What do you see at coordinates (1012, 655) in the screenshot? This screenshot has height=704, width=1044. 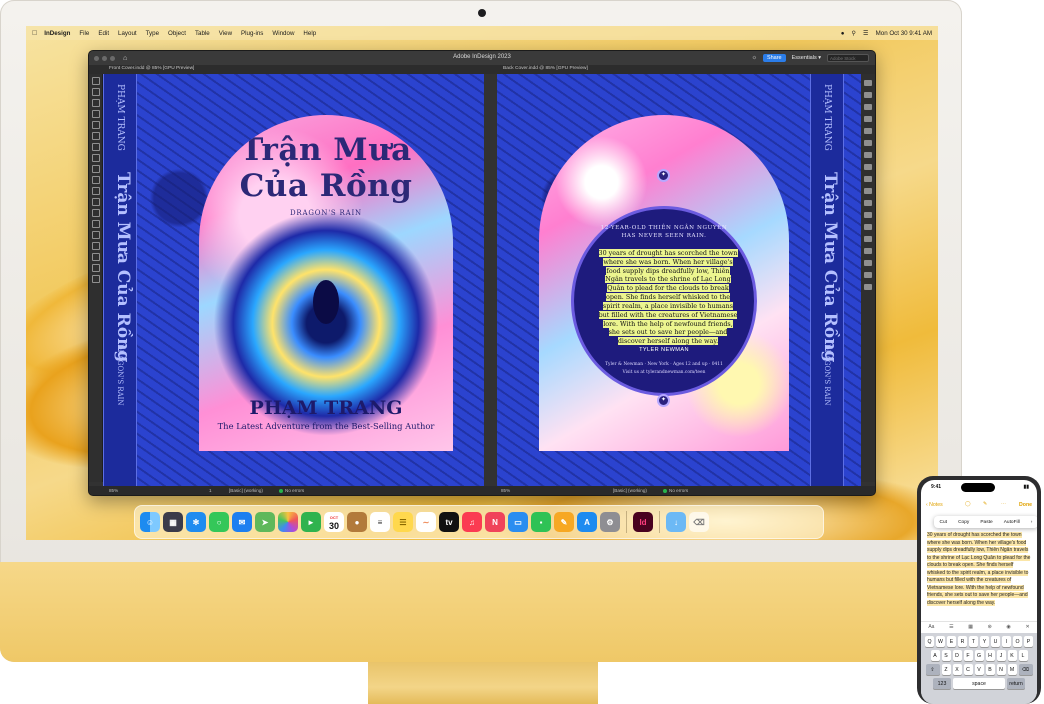 I see `key-k: K` at bounding box center [1012, 655].